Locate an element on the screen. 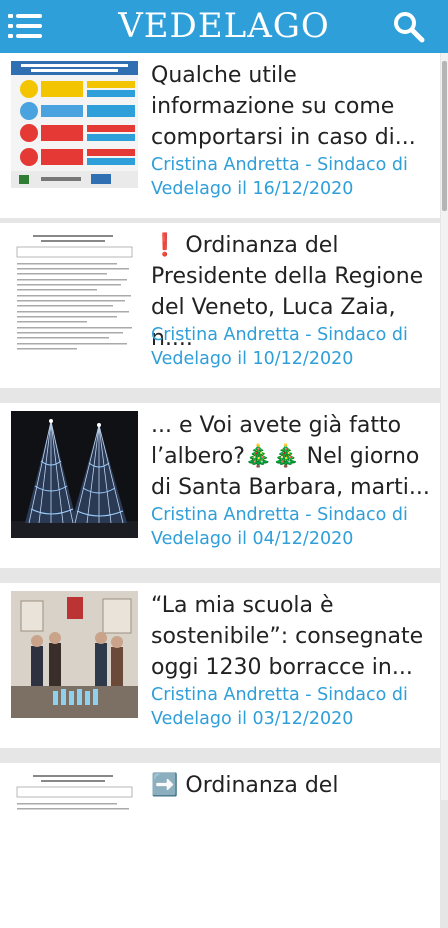  scrollbar is located at coordinates (444, 426).